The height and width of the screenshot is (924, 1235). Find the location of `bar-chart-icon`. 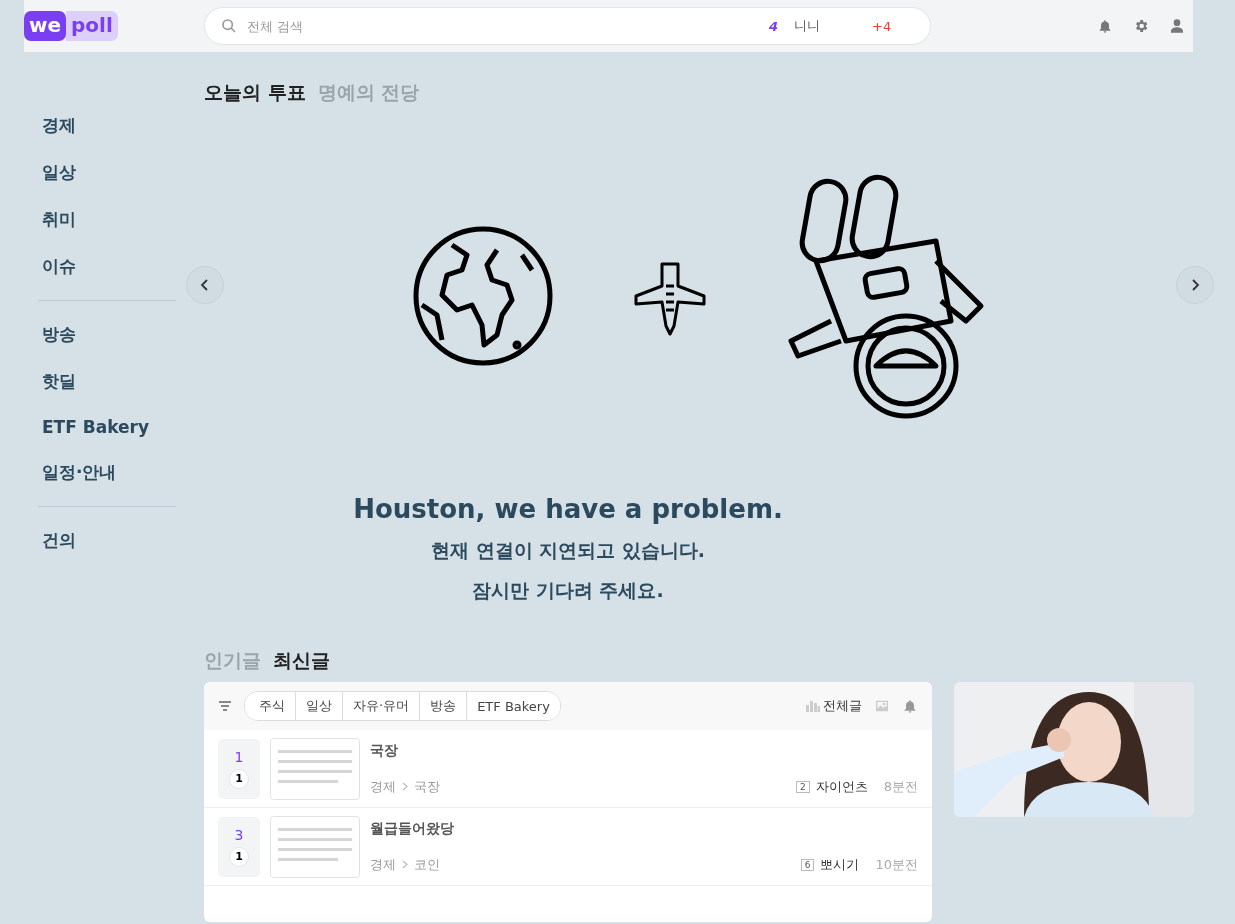

bar-chart-icon is located at coordinates (813, 706).